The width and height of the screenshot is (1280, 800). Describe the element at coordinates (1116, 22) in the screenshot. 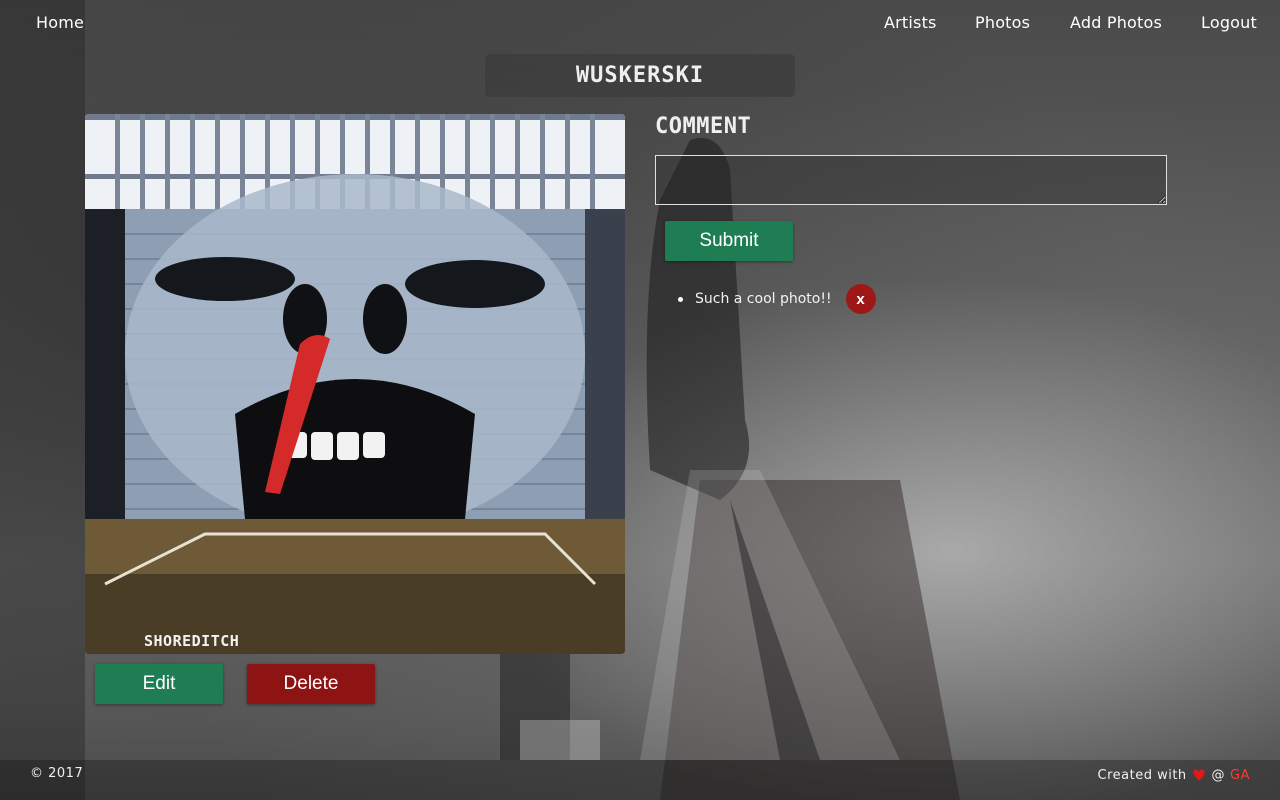

I see `nav-add-photos-link: Add Photos` at that location.